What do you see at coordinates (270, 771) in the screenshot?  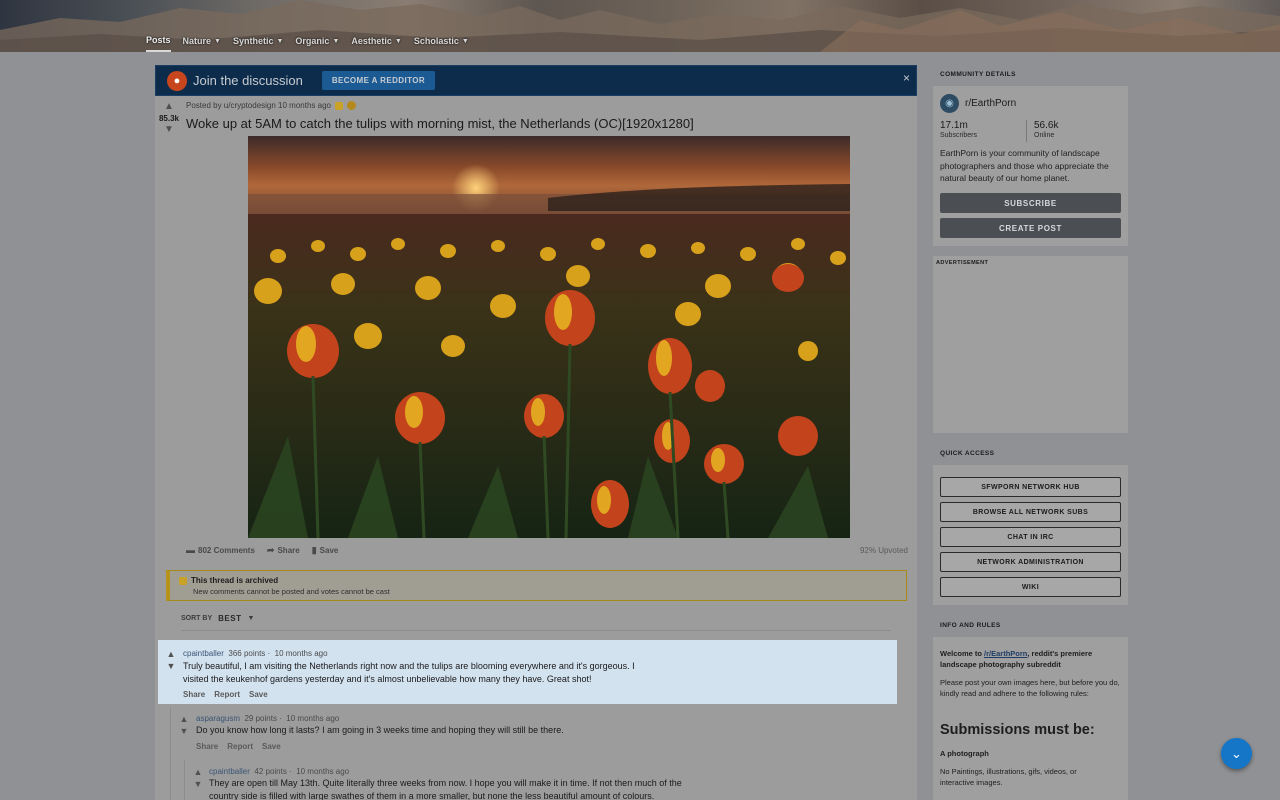 I see `comment-points: 42 points` at bounding box center [270, 771].